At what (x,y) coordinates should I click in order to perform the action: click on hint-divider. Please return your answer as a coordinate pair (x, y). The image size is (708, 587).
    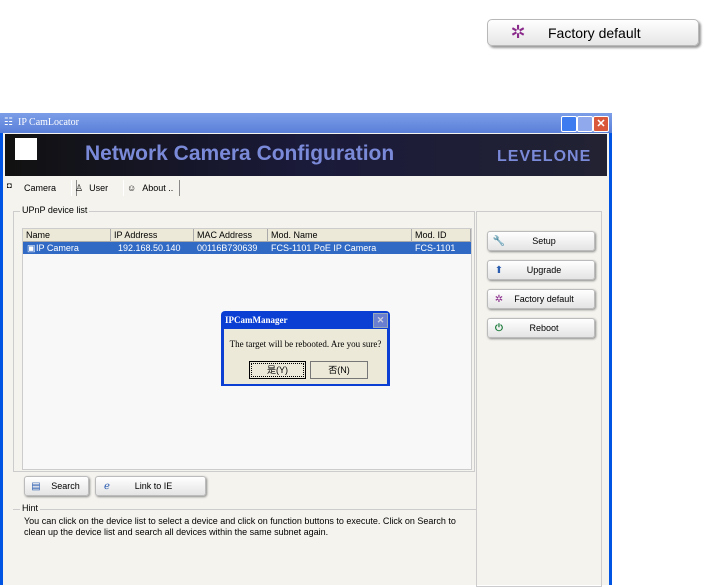
    Looking at the image, I should click on (244, 509).